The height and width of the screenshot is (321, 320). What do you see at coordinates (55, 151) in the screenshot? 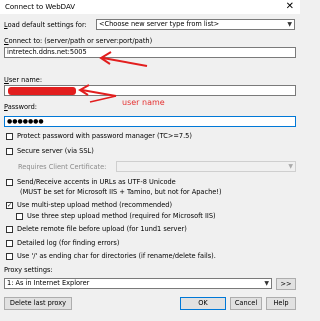
I see `secure-server-label: Secure server (via SSL)` at bounding box center [55, 151].